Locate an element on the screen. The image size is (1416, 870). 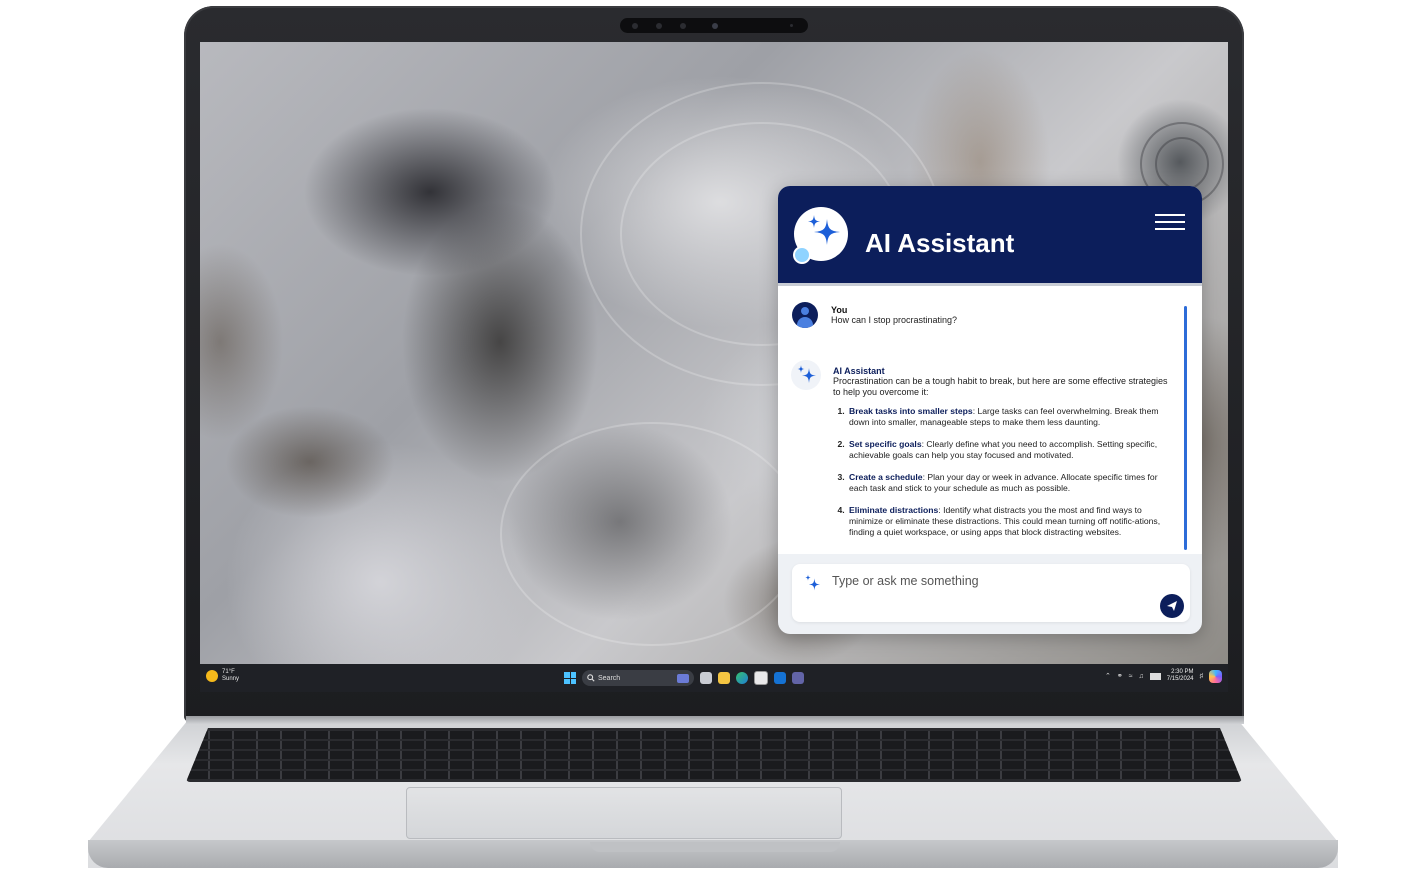
sun-icon is located at coordinates (212, 676).